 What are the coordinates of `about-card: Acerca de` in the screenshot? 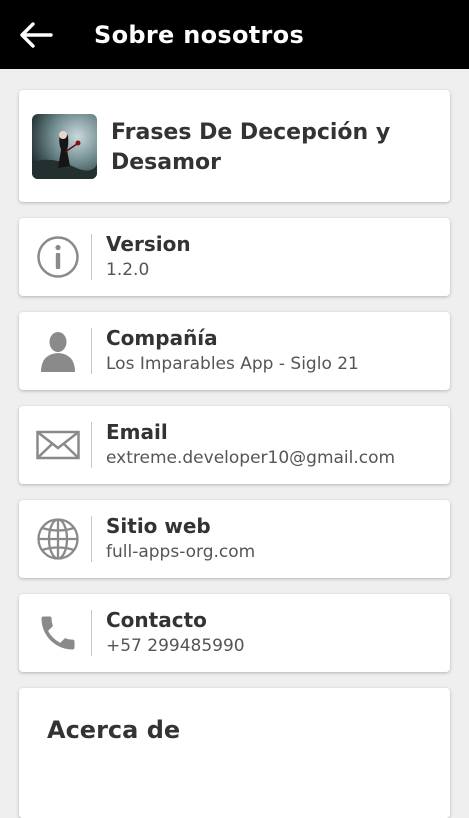 It's located at (234, 753).